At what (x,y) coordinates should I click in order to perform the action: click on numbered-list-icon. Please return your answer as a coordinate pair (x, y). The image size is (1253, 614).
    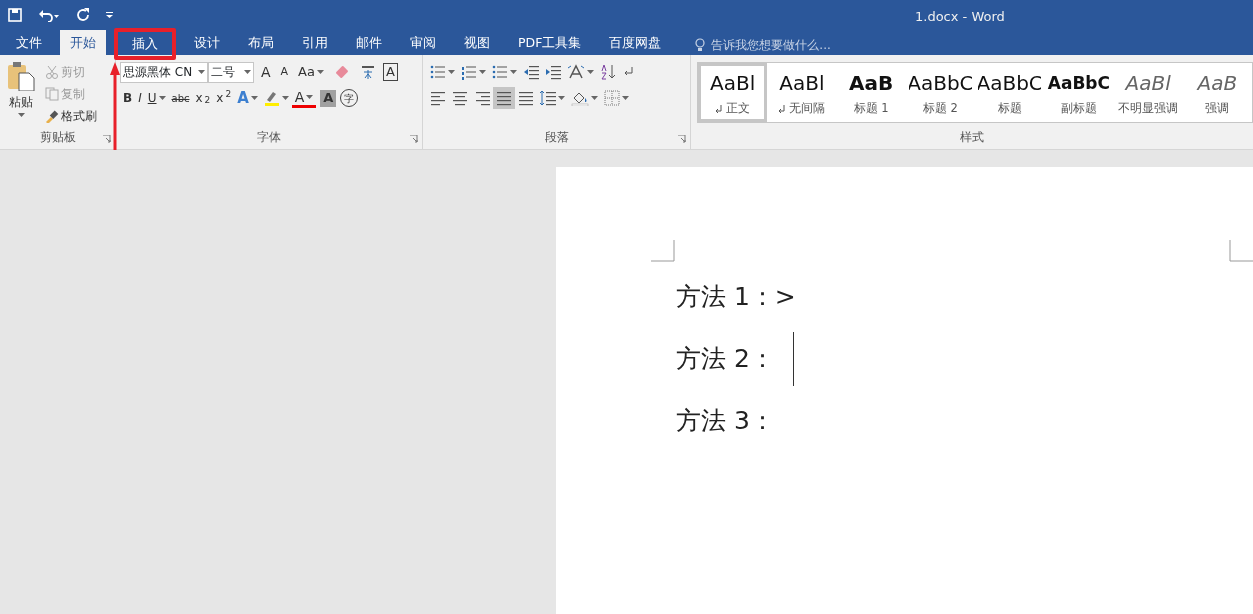
    Looking at the image, I should click on (469, 72).